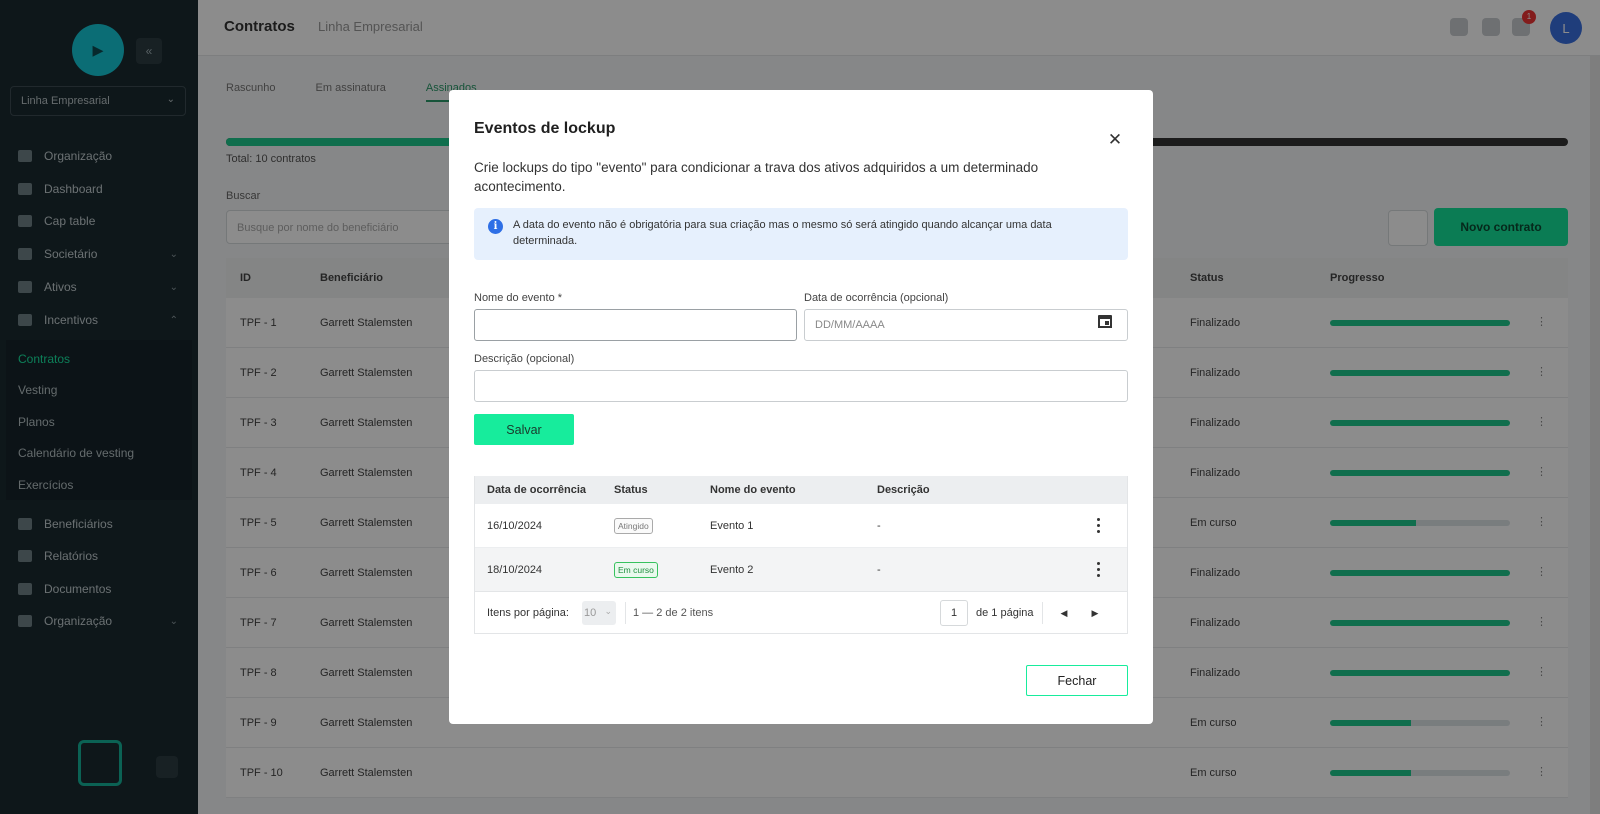 The image size is (1600, 814). Describe the element at coordinates (1064, 613) in the screenshot. I see `prev-page-icon: ◀` at that location.